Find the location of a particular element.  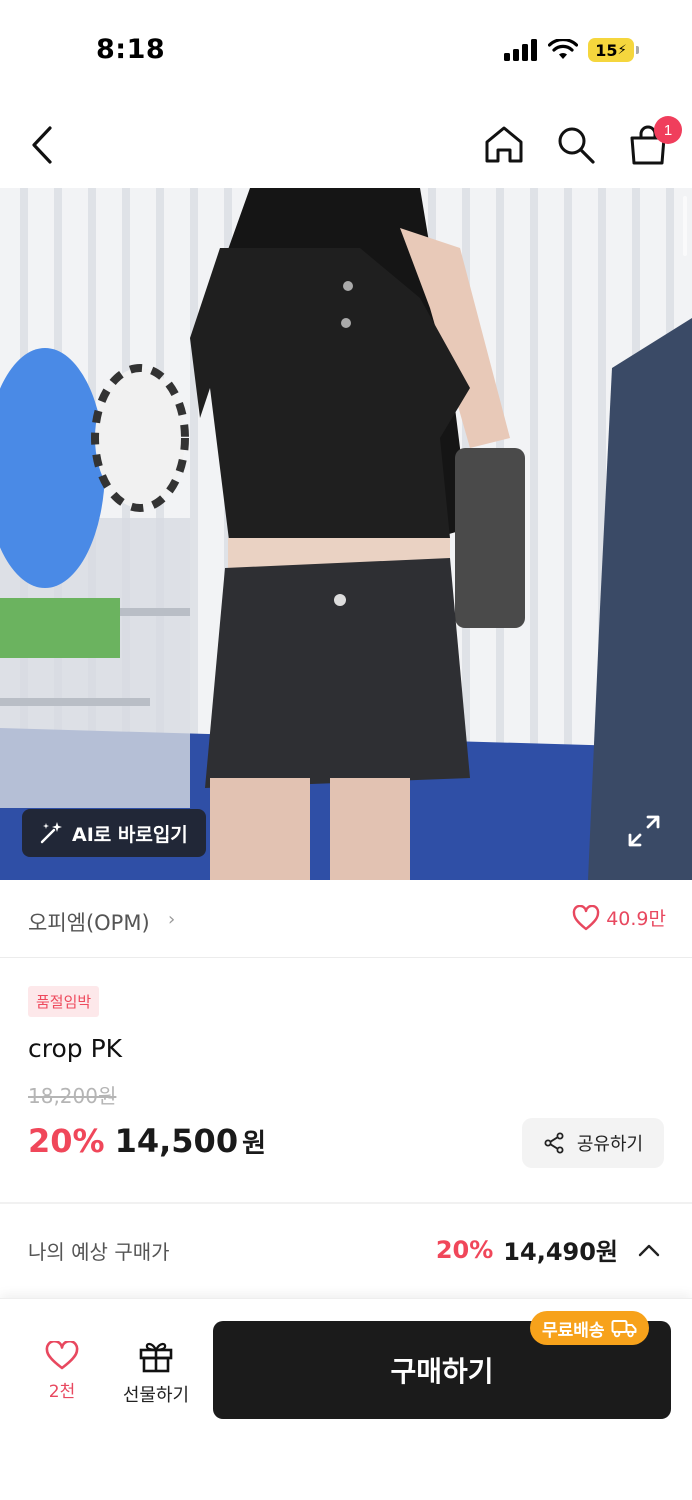

share-button: 공유하기 is located at coordinates (593, 1143).